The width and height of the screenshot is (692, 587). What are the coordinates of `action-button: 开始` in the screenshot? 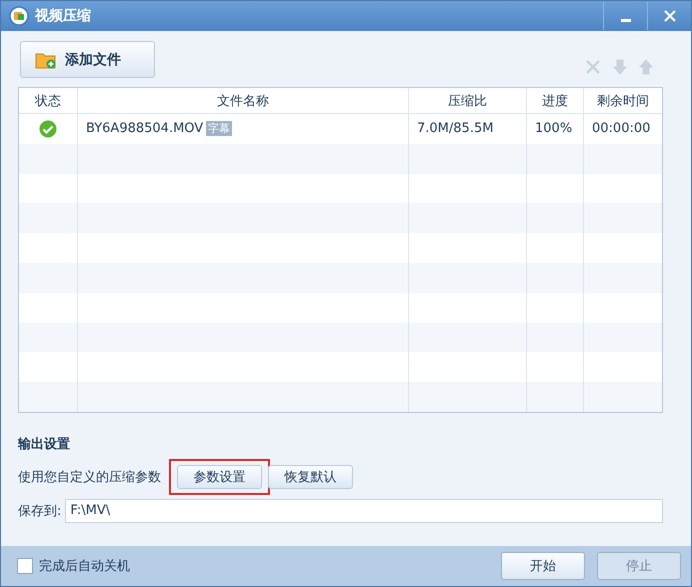 It's located at (543, 566).